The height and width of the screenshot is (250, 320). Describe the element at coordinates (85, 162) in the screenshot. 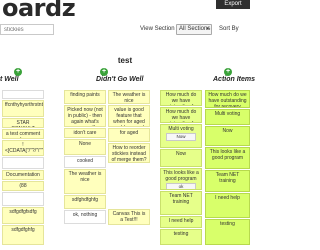

I see `sticky-note: cooked` at that location.